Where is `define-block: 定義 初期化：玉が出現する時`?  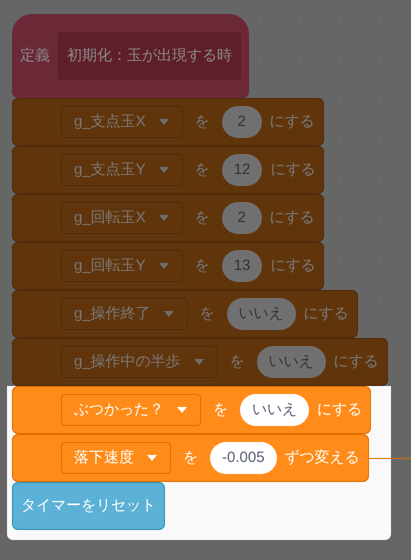
define-block: 定義 初期化：玉が出現する時 is located at coordinates (130, 56).